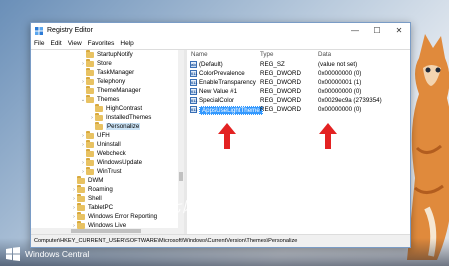 The height and width of the screenshot is (266, 449). What do you see at coordinates (119, 90) in the screenshot?
I see `tree-item-label: ThemeManager` at bounding box center [119, 90].